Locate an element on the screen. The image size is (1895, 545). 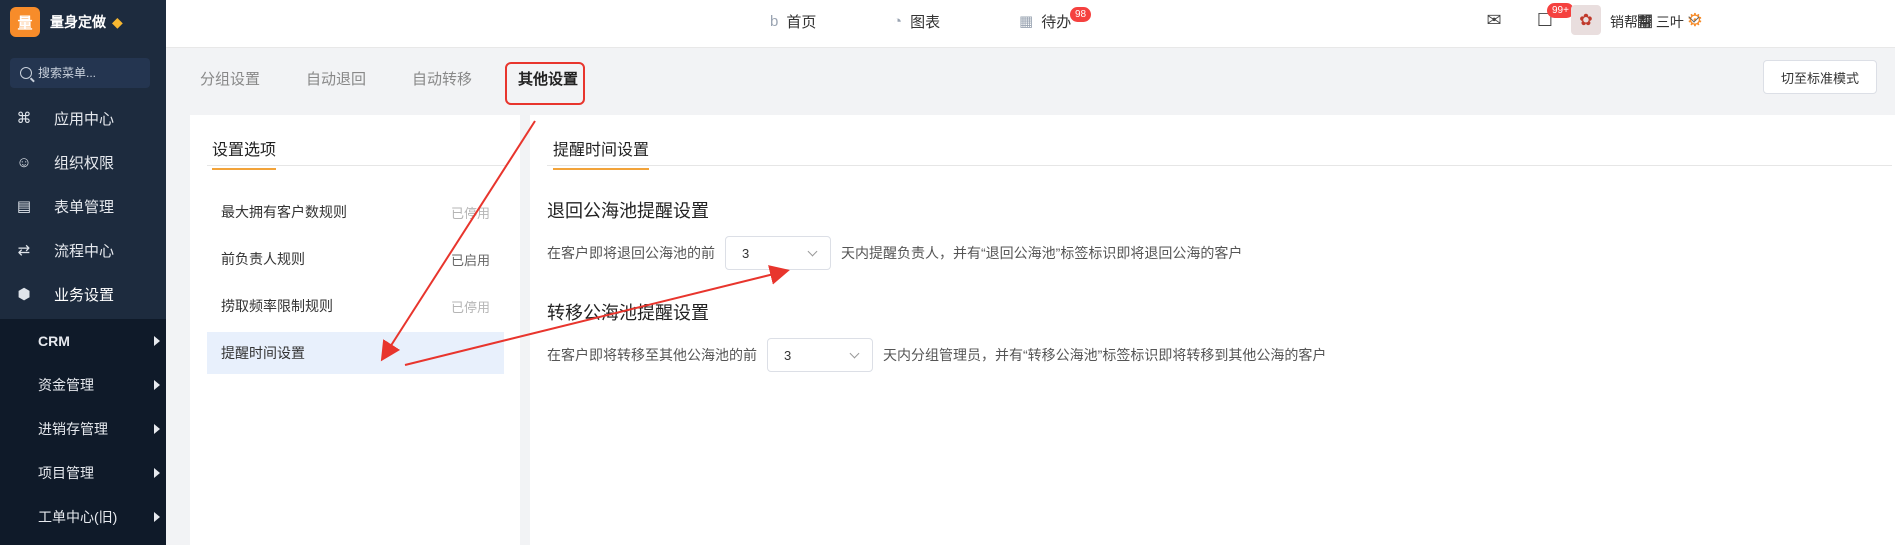
mail-icon: ✉ is located at coordinates (1494, 20).